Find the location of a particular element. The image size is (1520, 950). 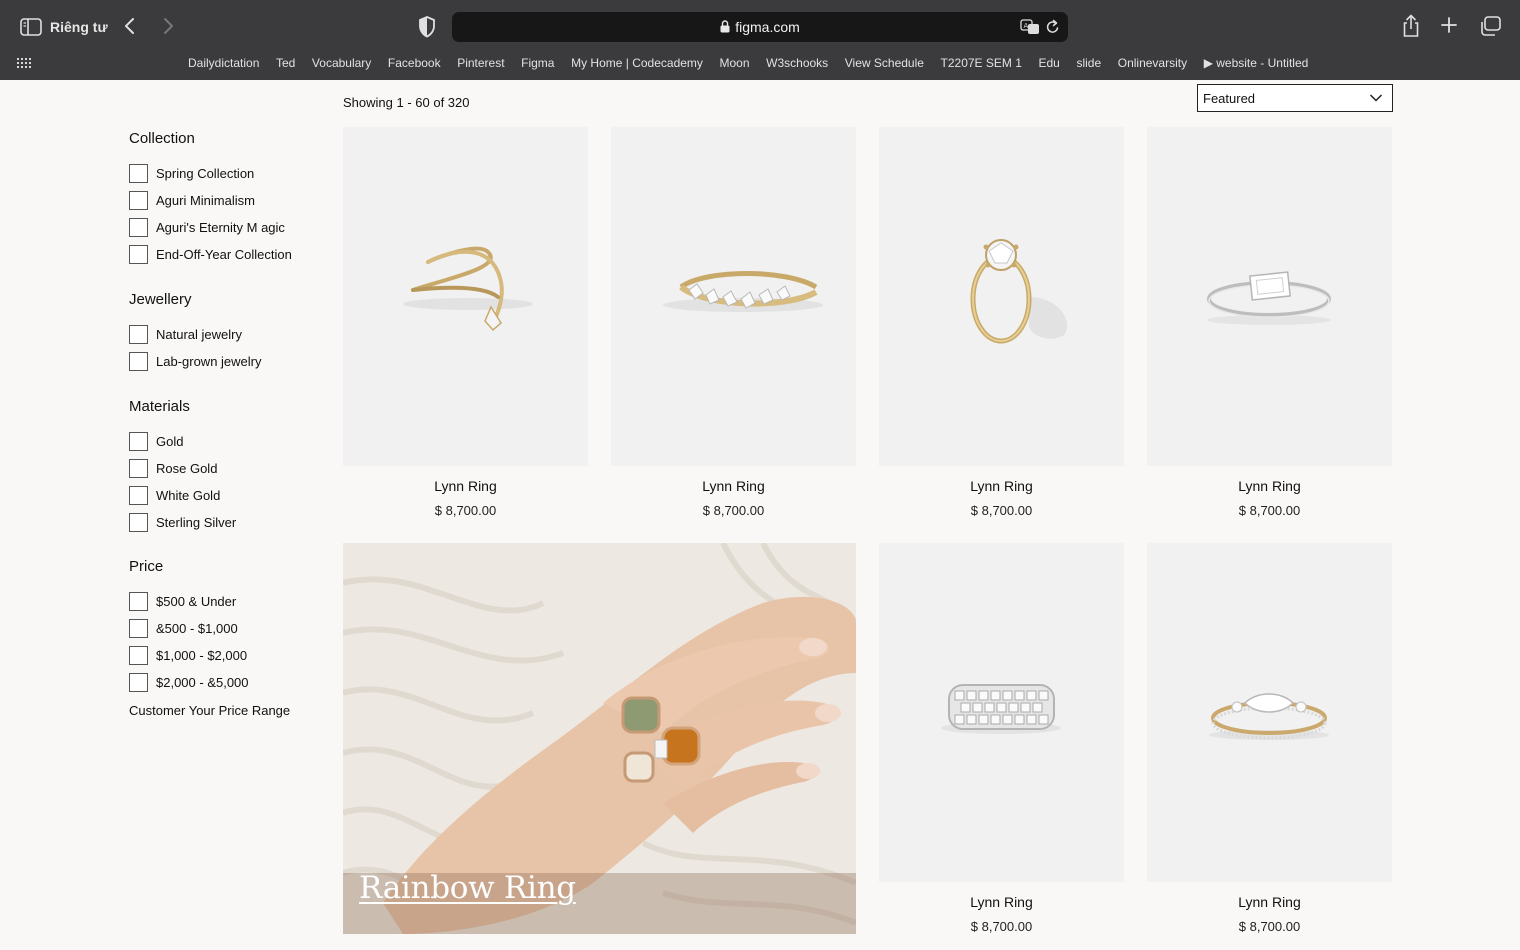

filter-collection-title: Collection is located at coordinates (162, 138).